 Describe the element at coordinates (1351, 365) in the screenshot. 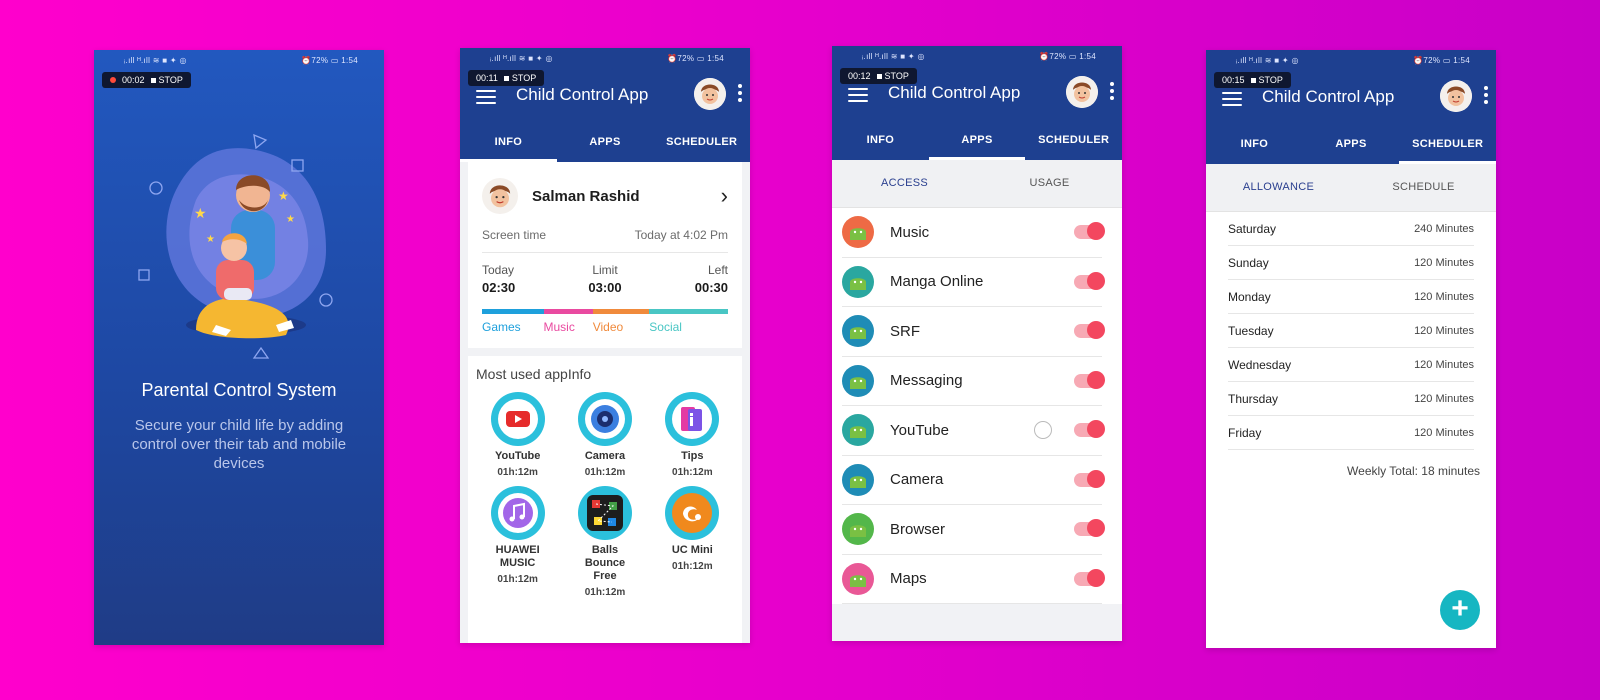

I see `table-row: Wednesday 120 Minutes` at that location.